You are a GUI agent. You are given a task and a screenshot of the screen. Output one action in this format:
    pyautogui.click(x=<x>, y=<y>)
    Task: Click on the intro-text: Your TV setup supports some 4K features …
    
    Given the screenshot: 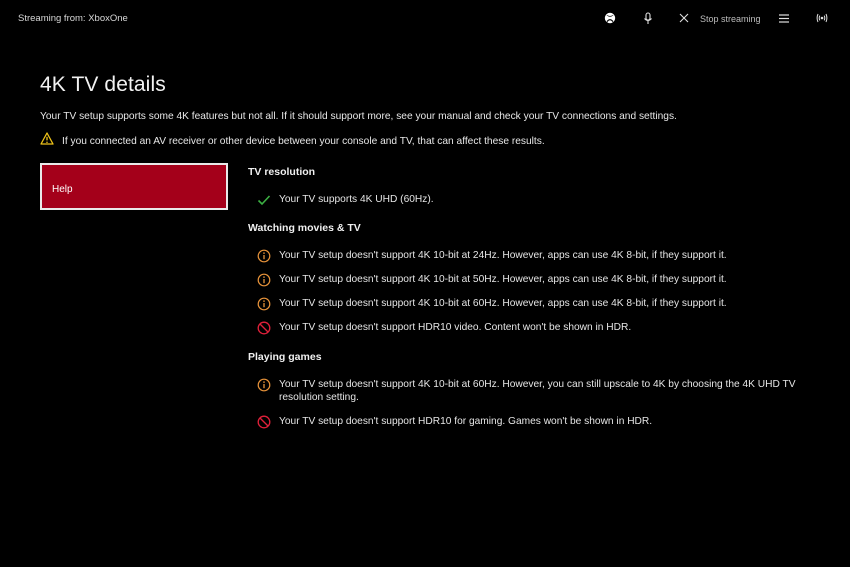 What is the action you would take?
    pyautogui.click(x=358, y=116)
    